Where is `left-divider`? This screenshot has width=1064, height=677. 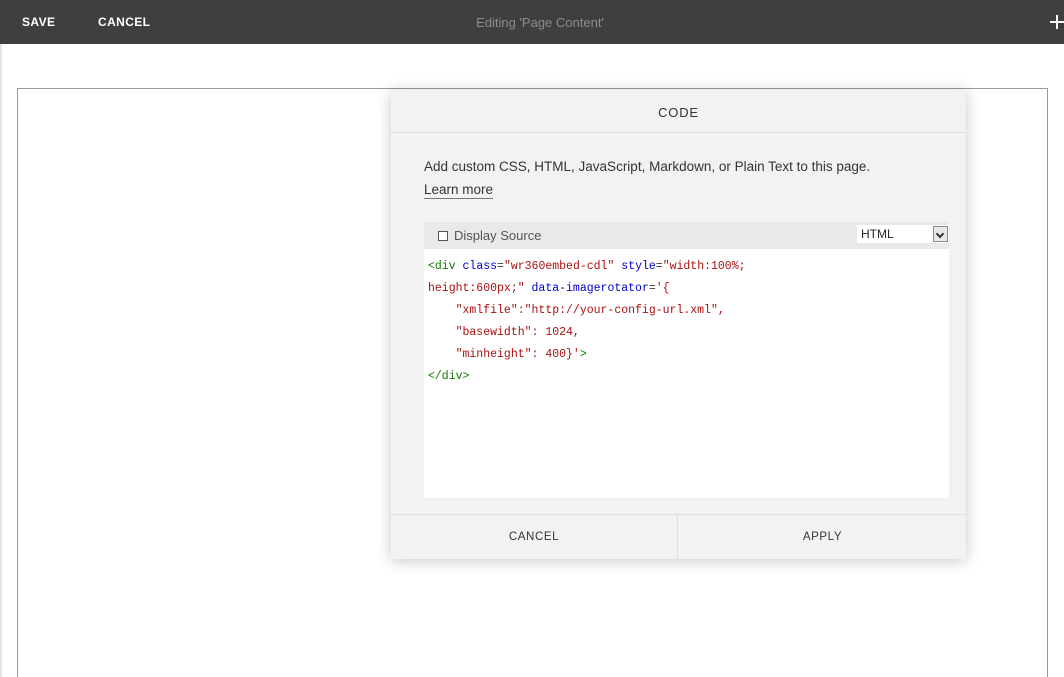
left-divider is located at coordinates (1, 360).